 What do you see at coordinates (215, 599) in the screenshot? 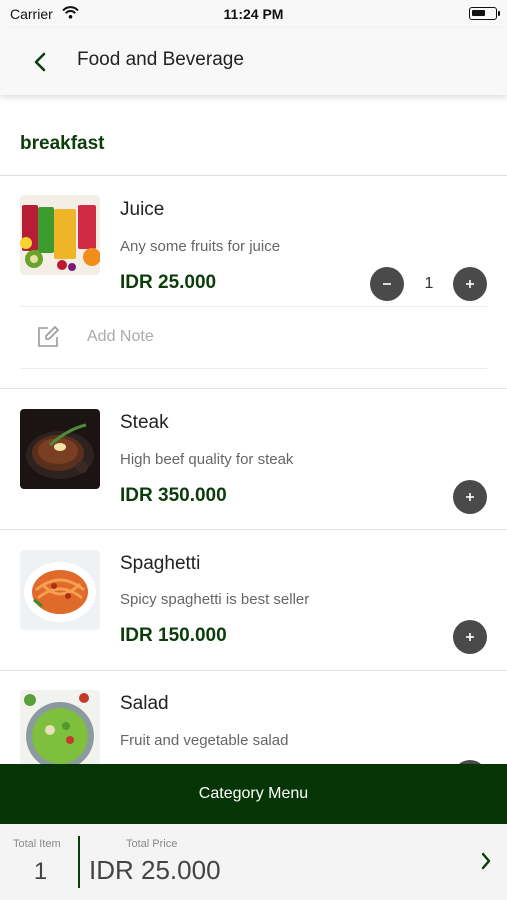
I see `item-description: Spicy spaghetti is best seller` at bounding box center [215, 599].